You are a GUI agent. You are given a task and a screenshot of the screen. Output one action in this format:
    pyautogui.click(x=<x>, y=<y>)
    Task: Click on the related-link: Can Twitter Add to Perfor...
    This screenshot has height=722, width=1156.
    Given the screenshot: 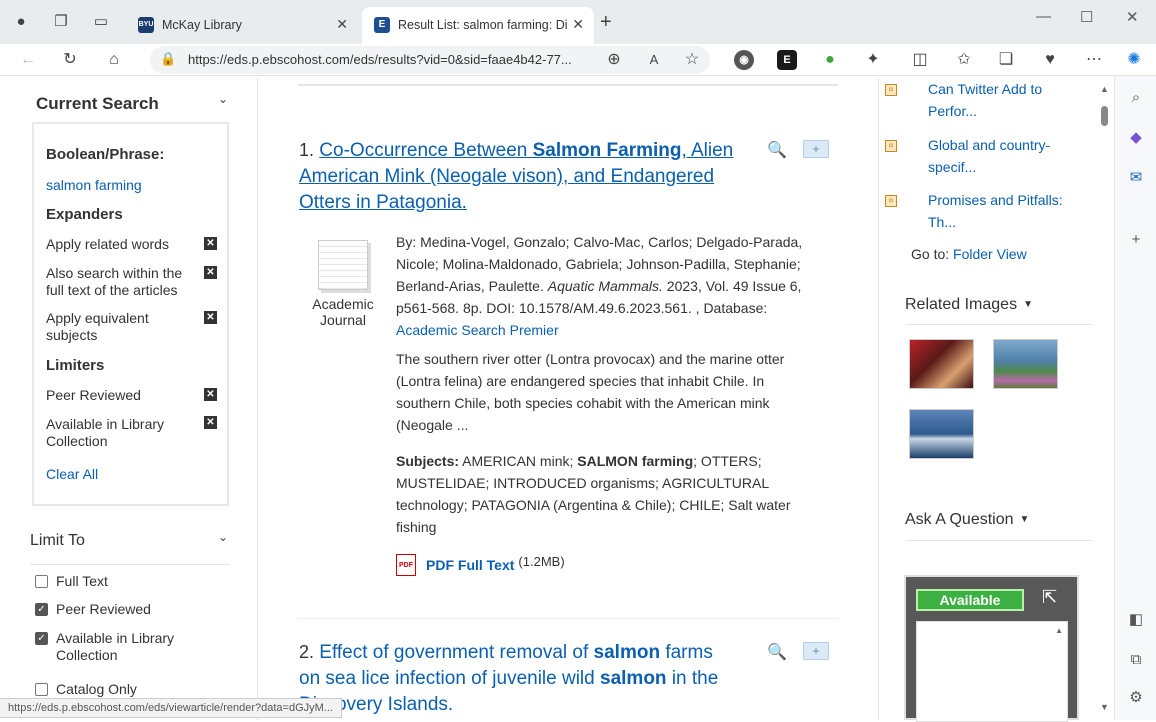 What is the action you would take?
    pyautogui.click(x=1008, y=100)
    